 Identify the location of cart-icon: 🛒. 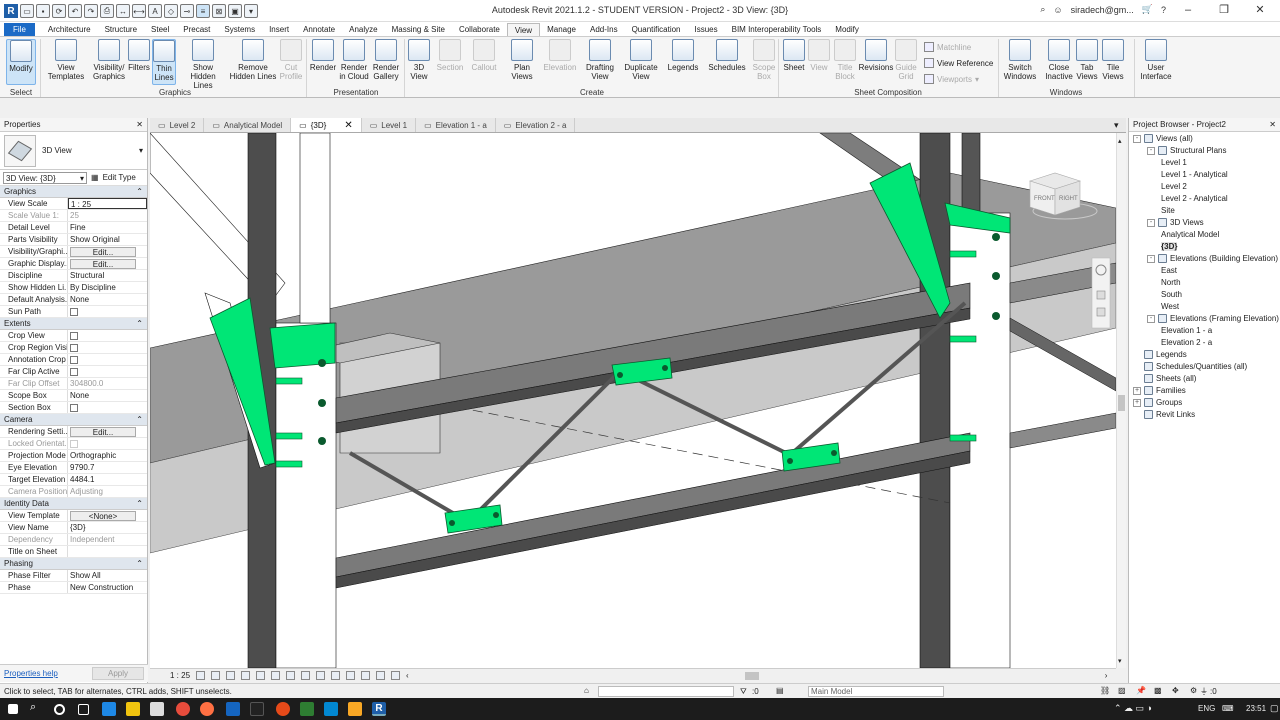
(1147, 9).